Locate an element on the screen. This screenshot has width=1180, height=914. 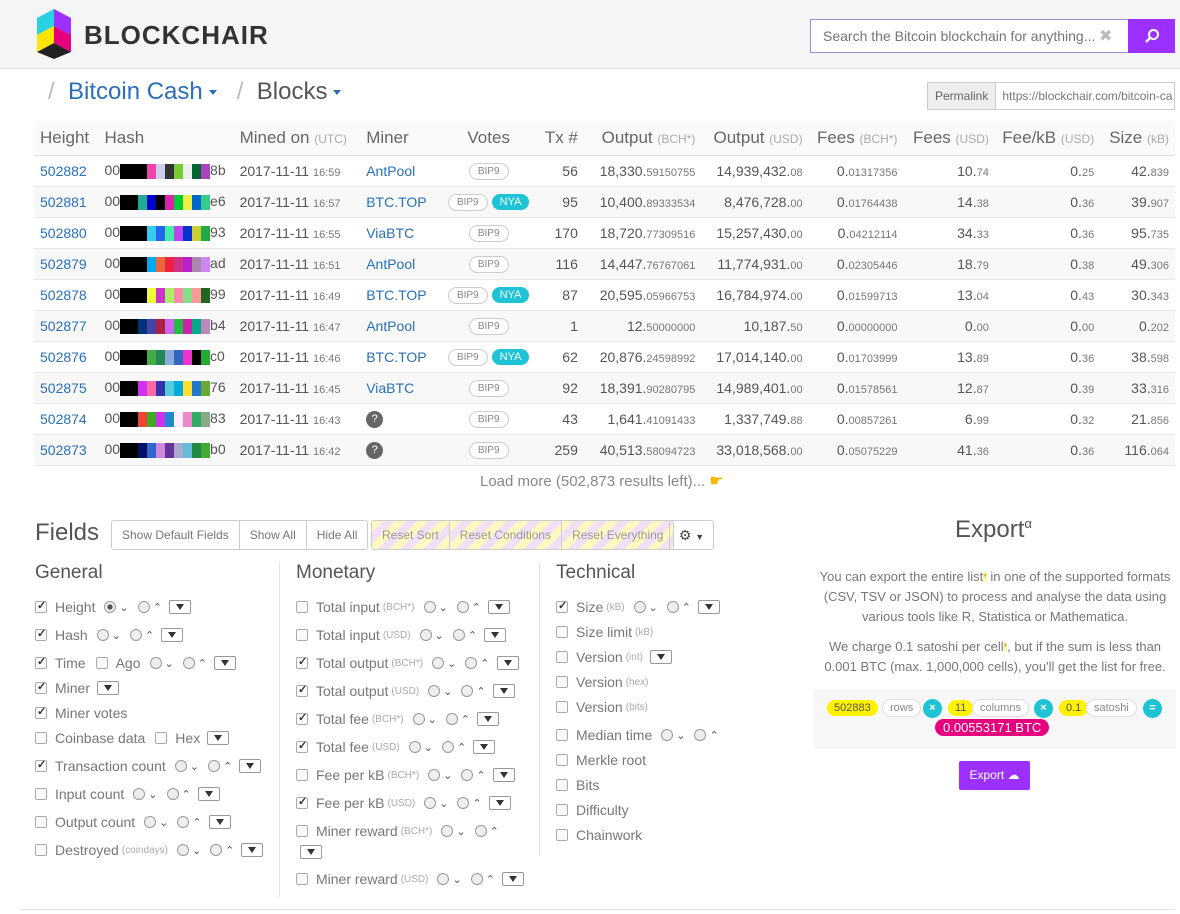
field-label: Fee per kB is located at coordinates (350, 775).